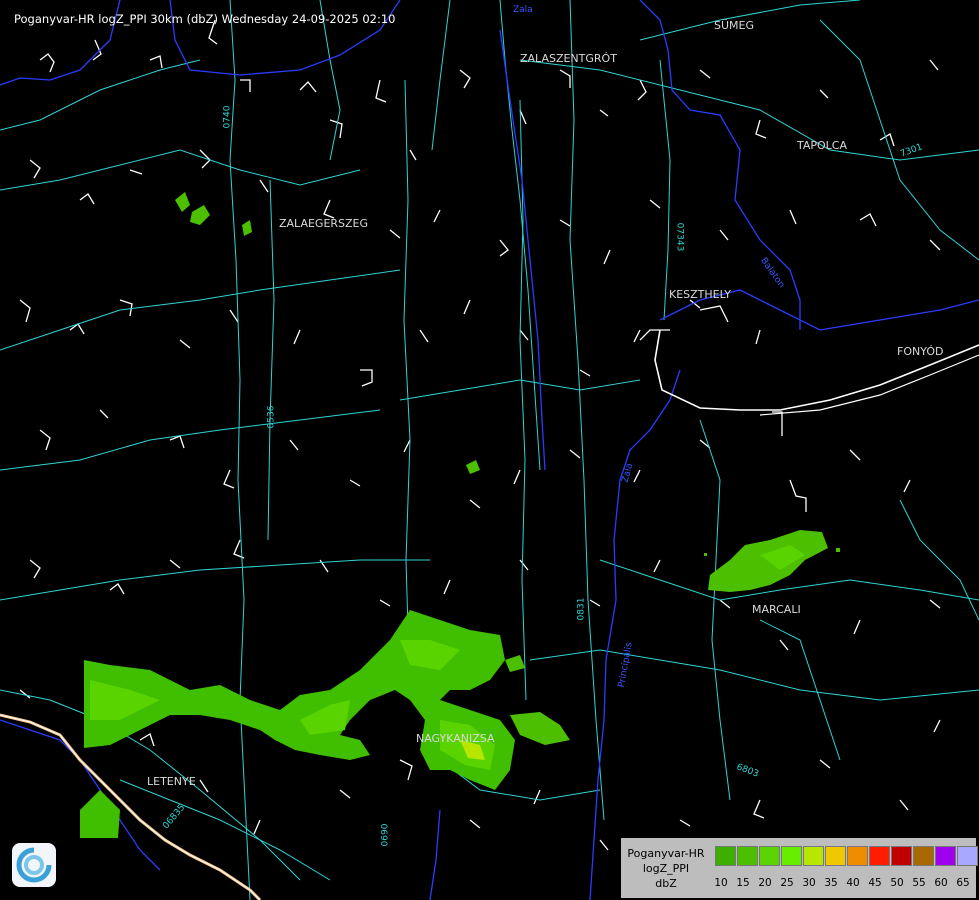  I want to click on legend-tick: 70, so click(976, 883).